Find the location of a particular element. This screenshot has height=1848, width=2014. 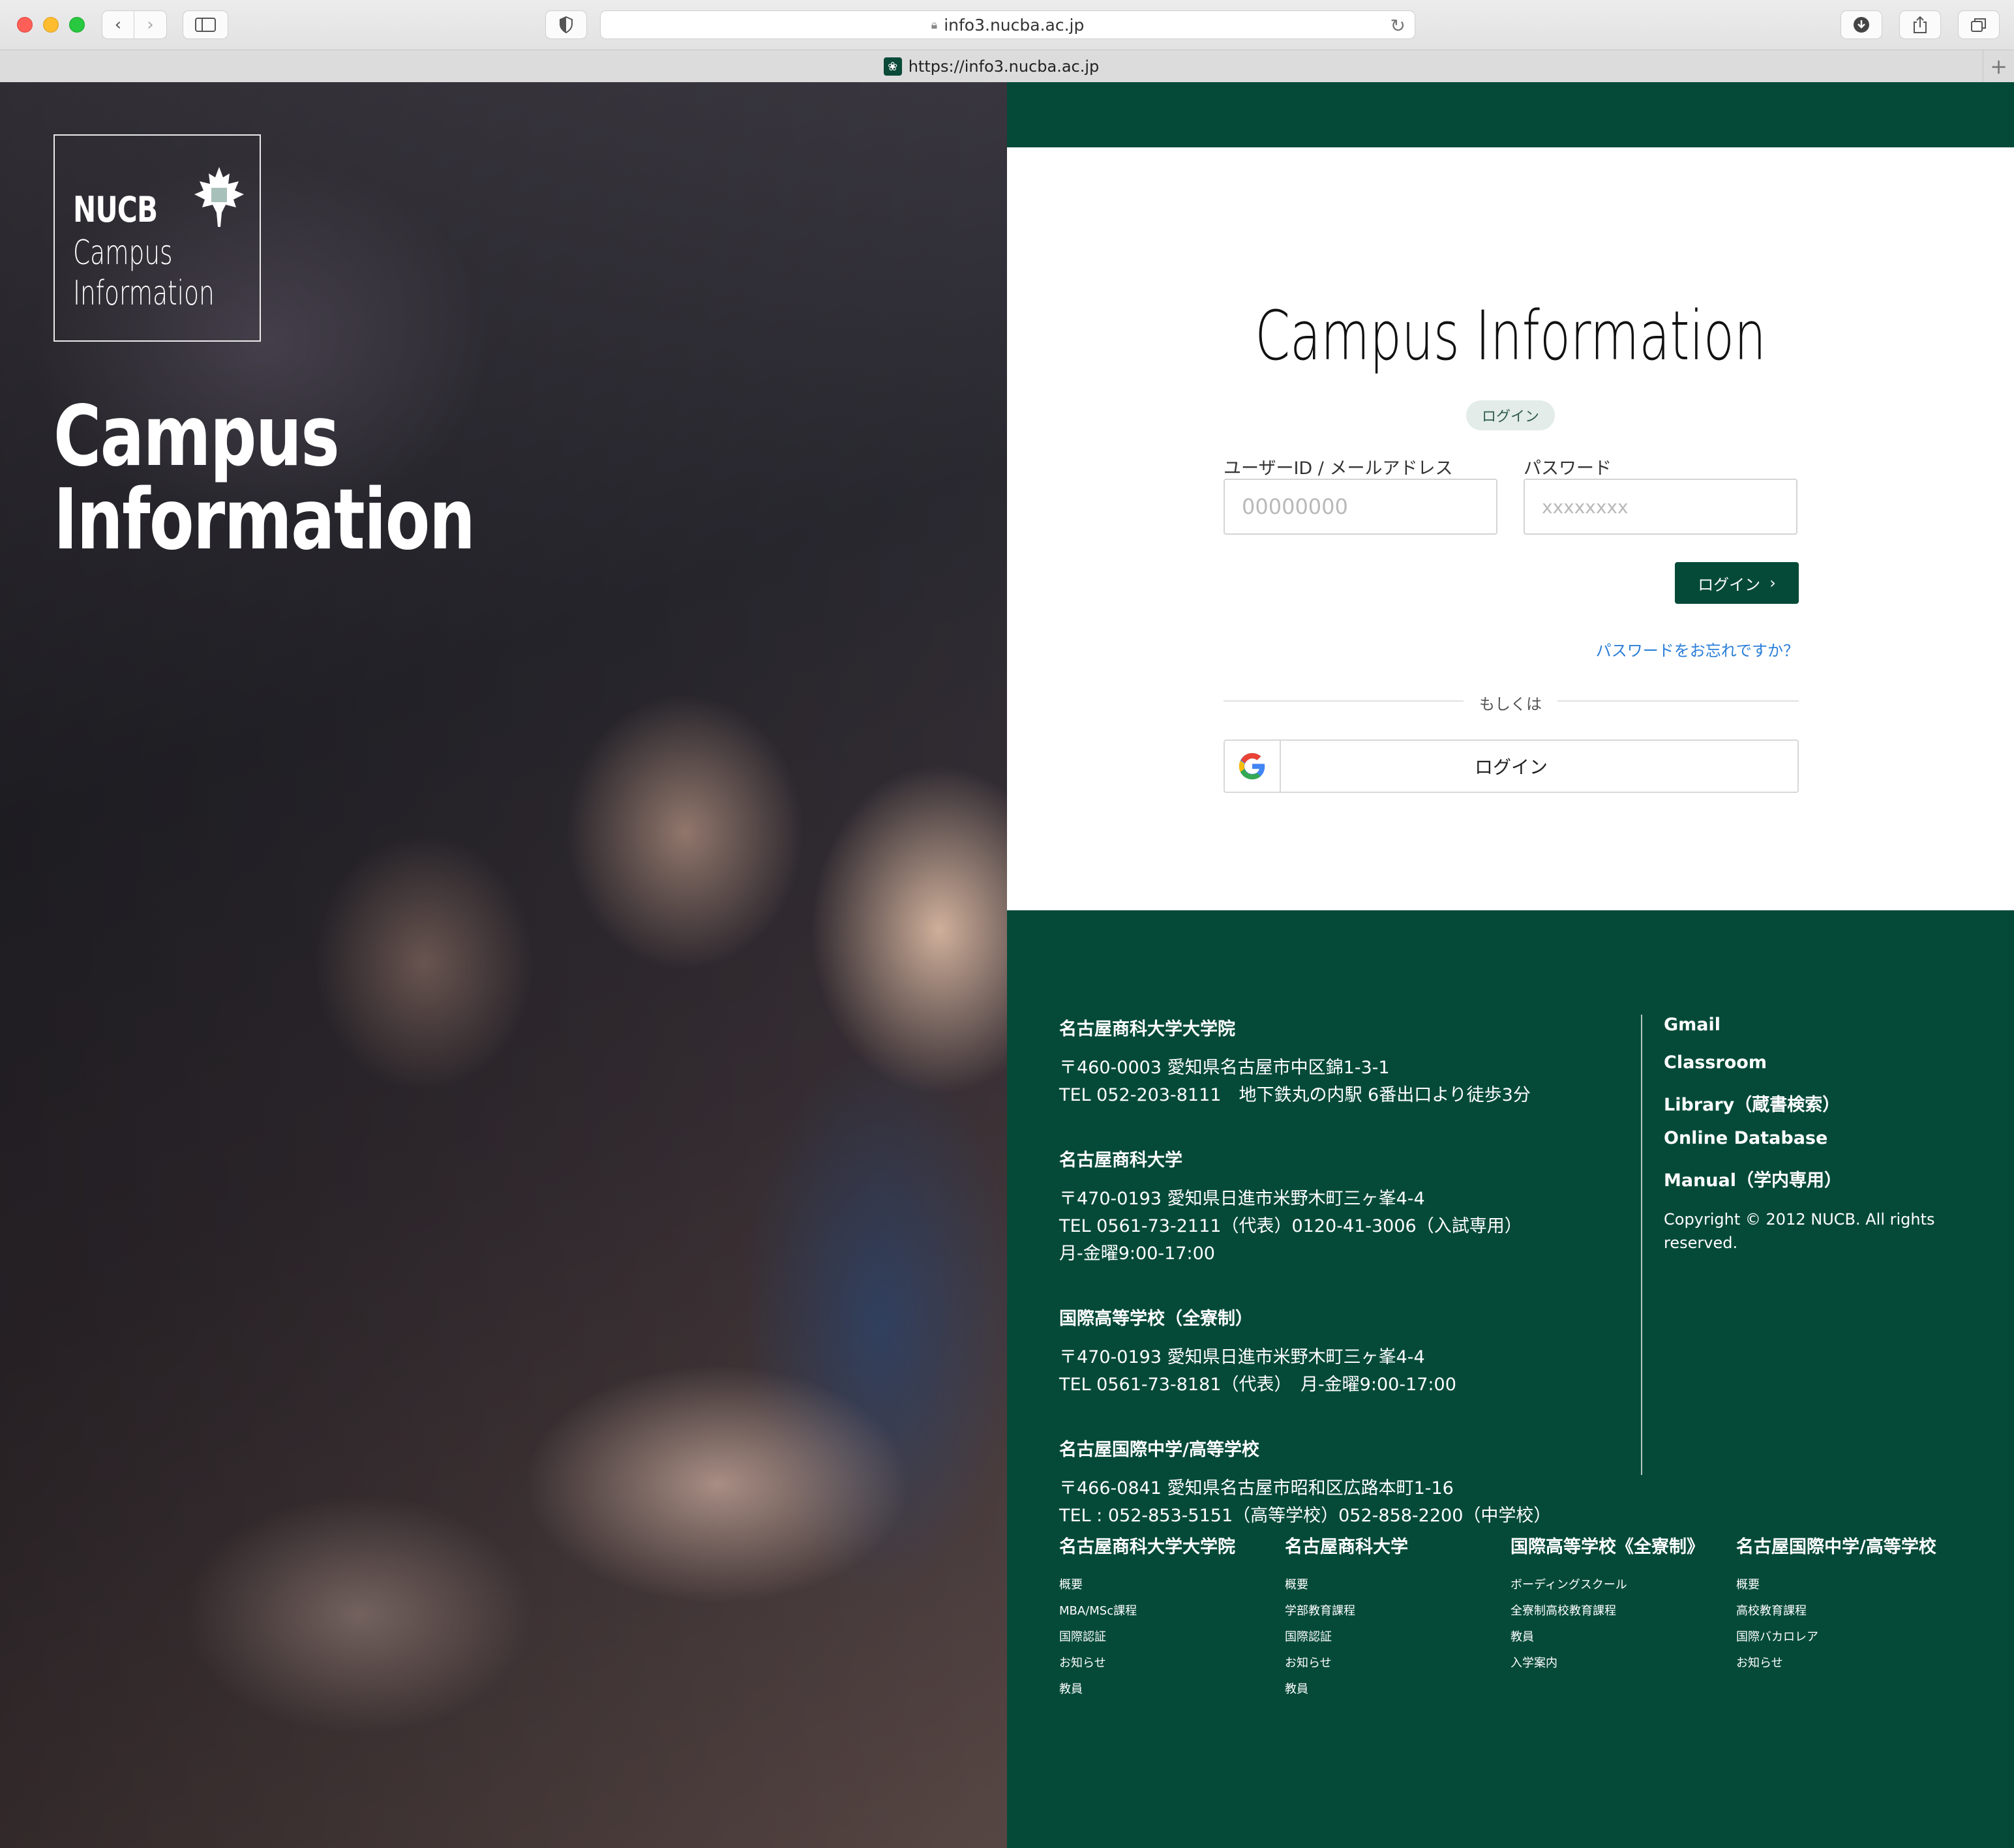

sitemap-link: 高校教育課程 is located at coordinates (1849, 1611).